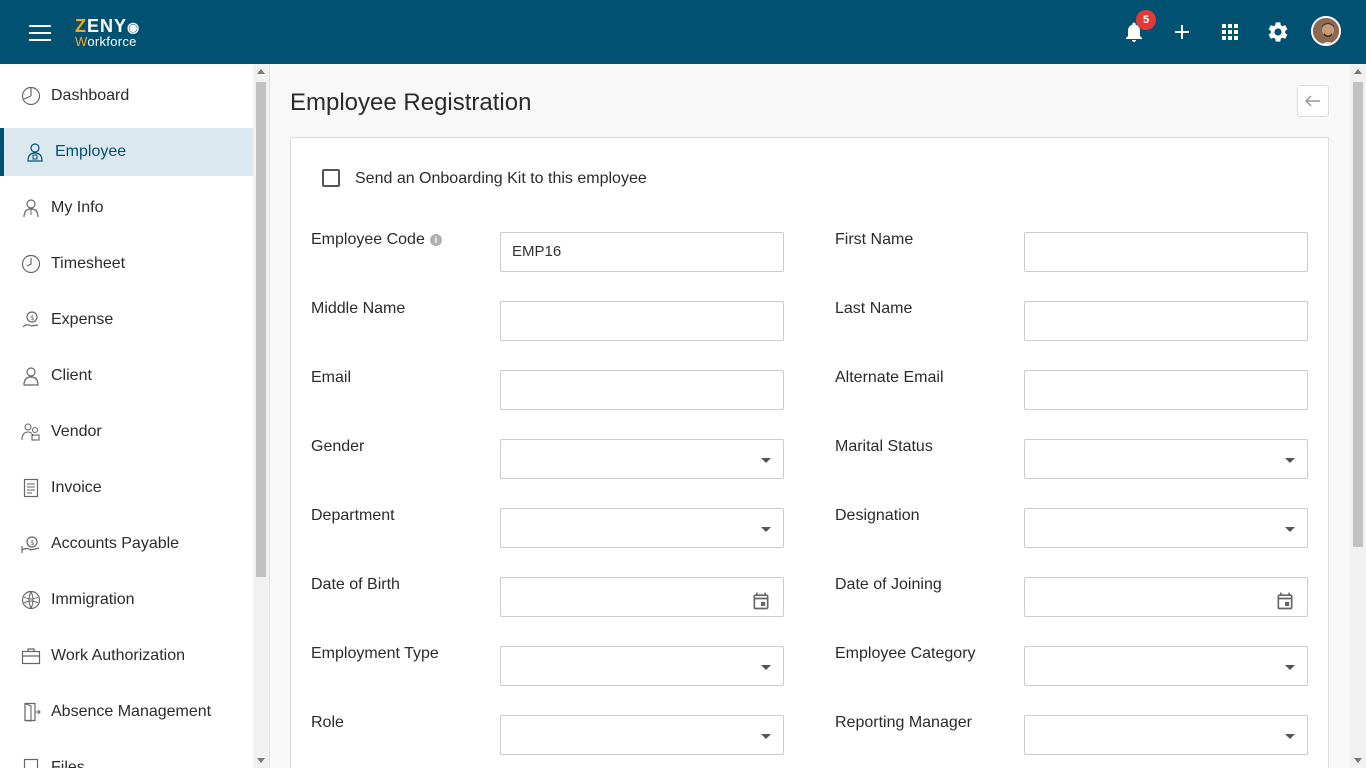 This screenshot has width=1366, height=768. I want to click on middle-name-label: Middle Name, so click(358, 308).